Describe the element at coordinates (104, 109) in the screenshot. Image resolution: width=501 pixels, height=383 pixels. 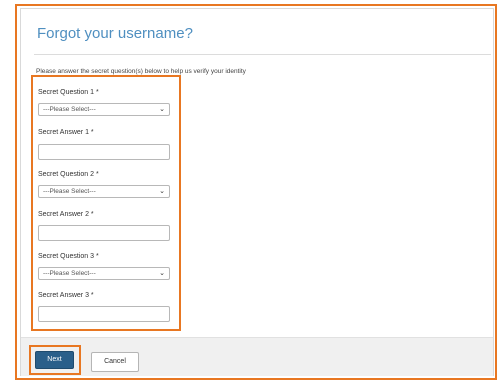
I see `secret-question-1-select: ---Please Select--- ⌄` at that location.